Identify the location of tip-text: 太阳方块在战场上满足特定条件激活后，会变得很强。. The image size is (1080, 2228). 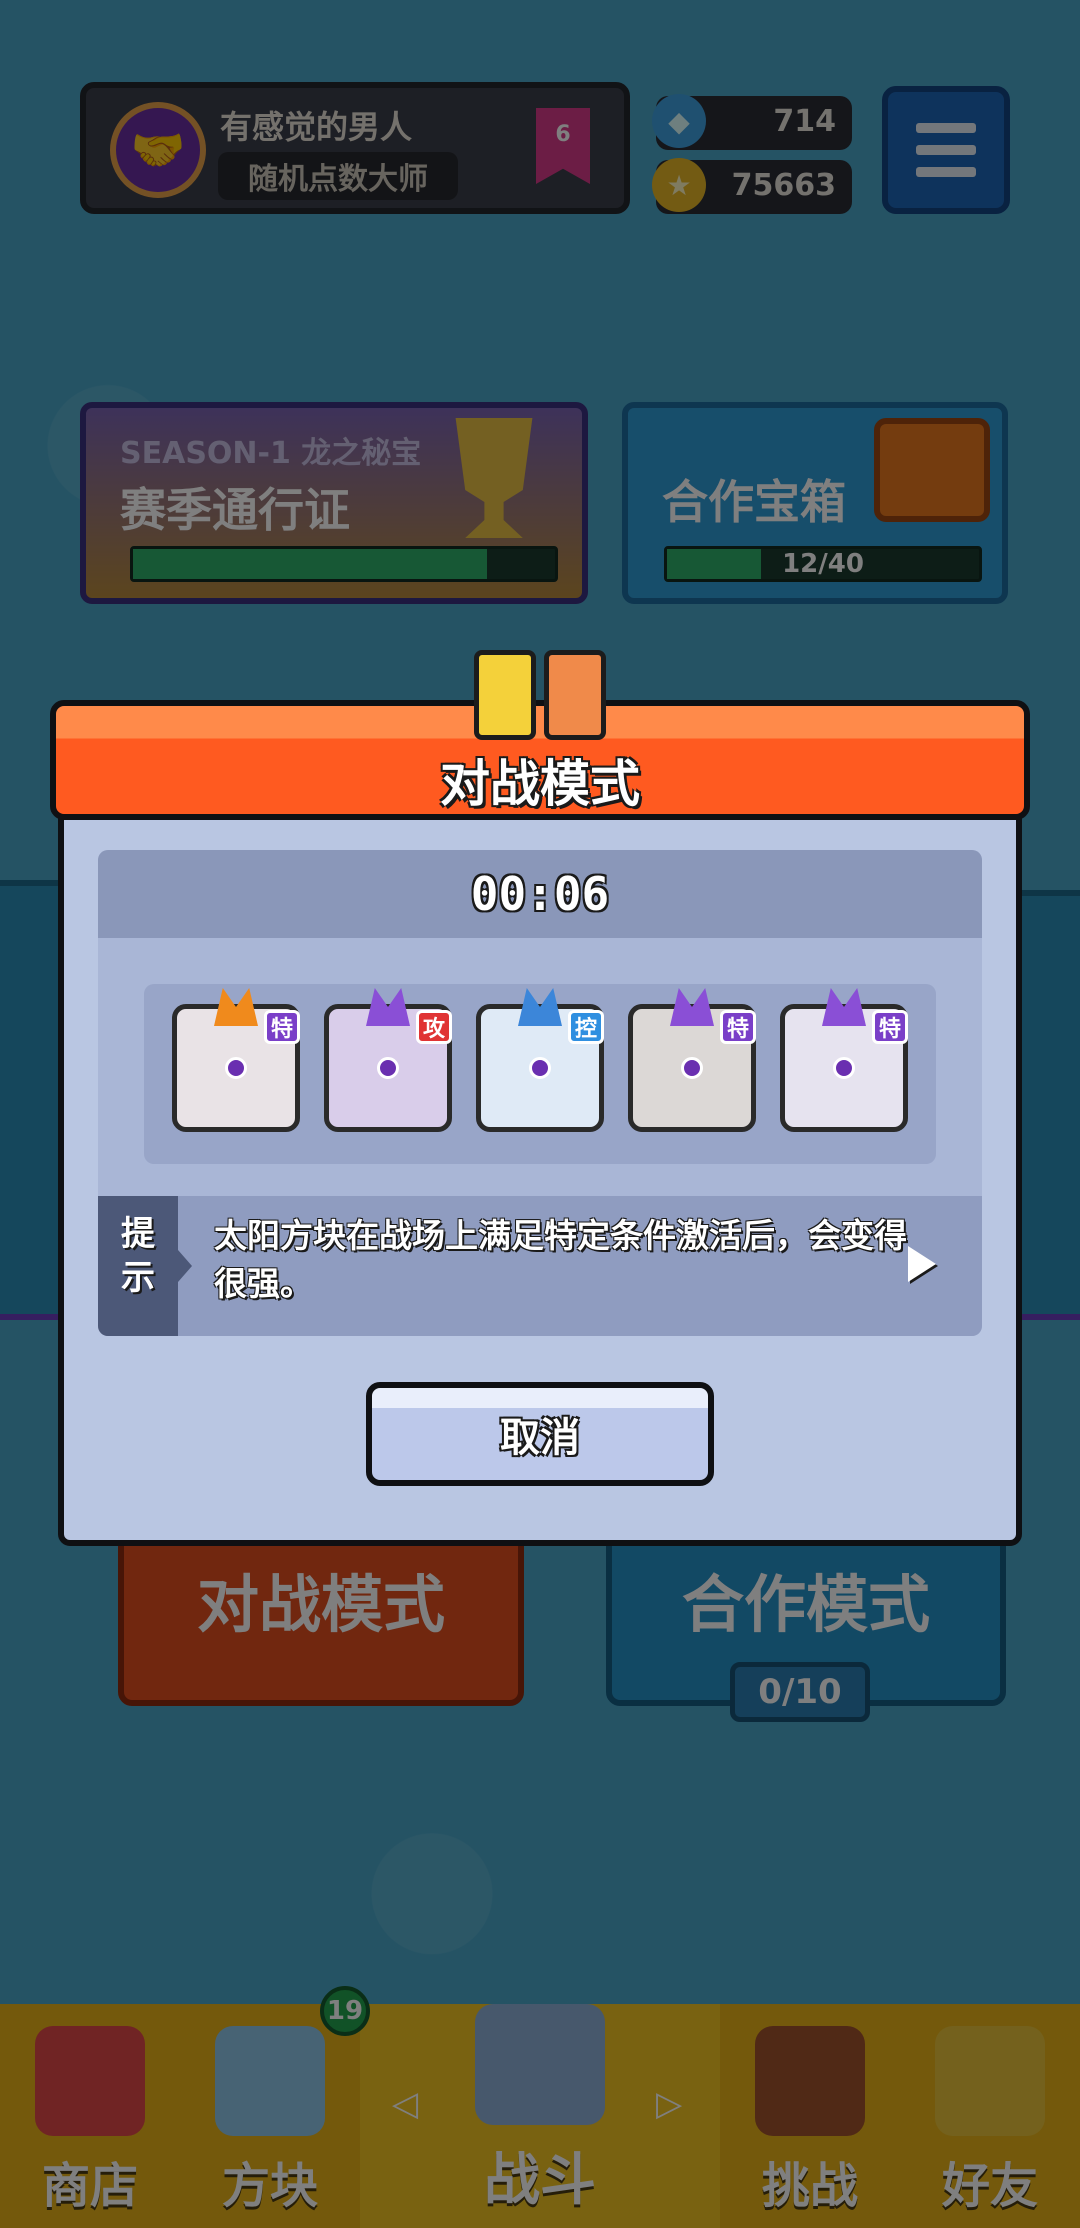
(560, 1259).